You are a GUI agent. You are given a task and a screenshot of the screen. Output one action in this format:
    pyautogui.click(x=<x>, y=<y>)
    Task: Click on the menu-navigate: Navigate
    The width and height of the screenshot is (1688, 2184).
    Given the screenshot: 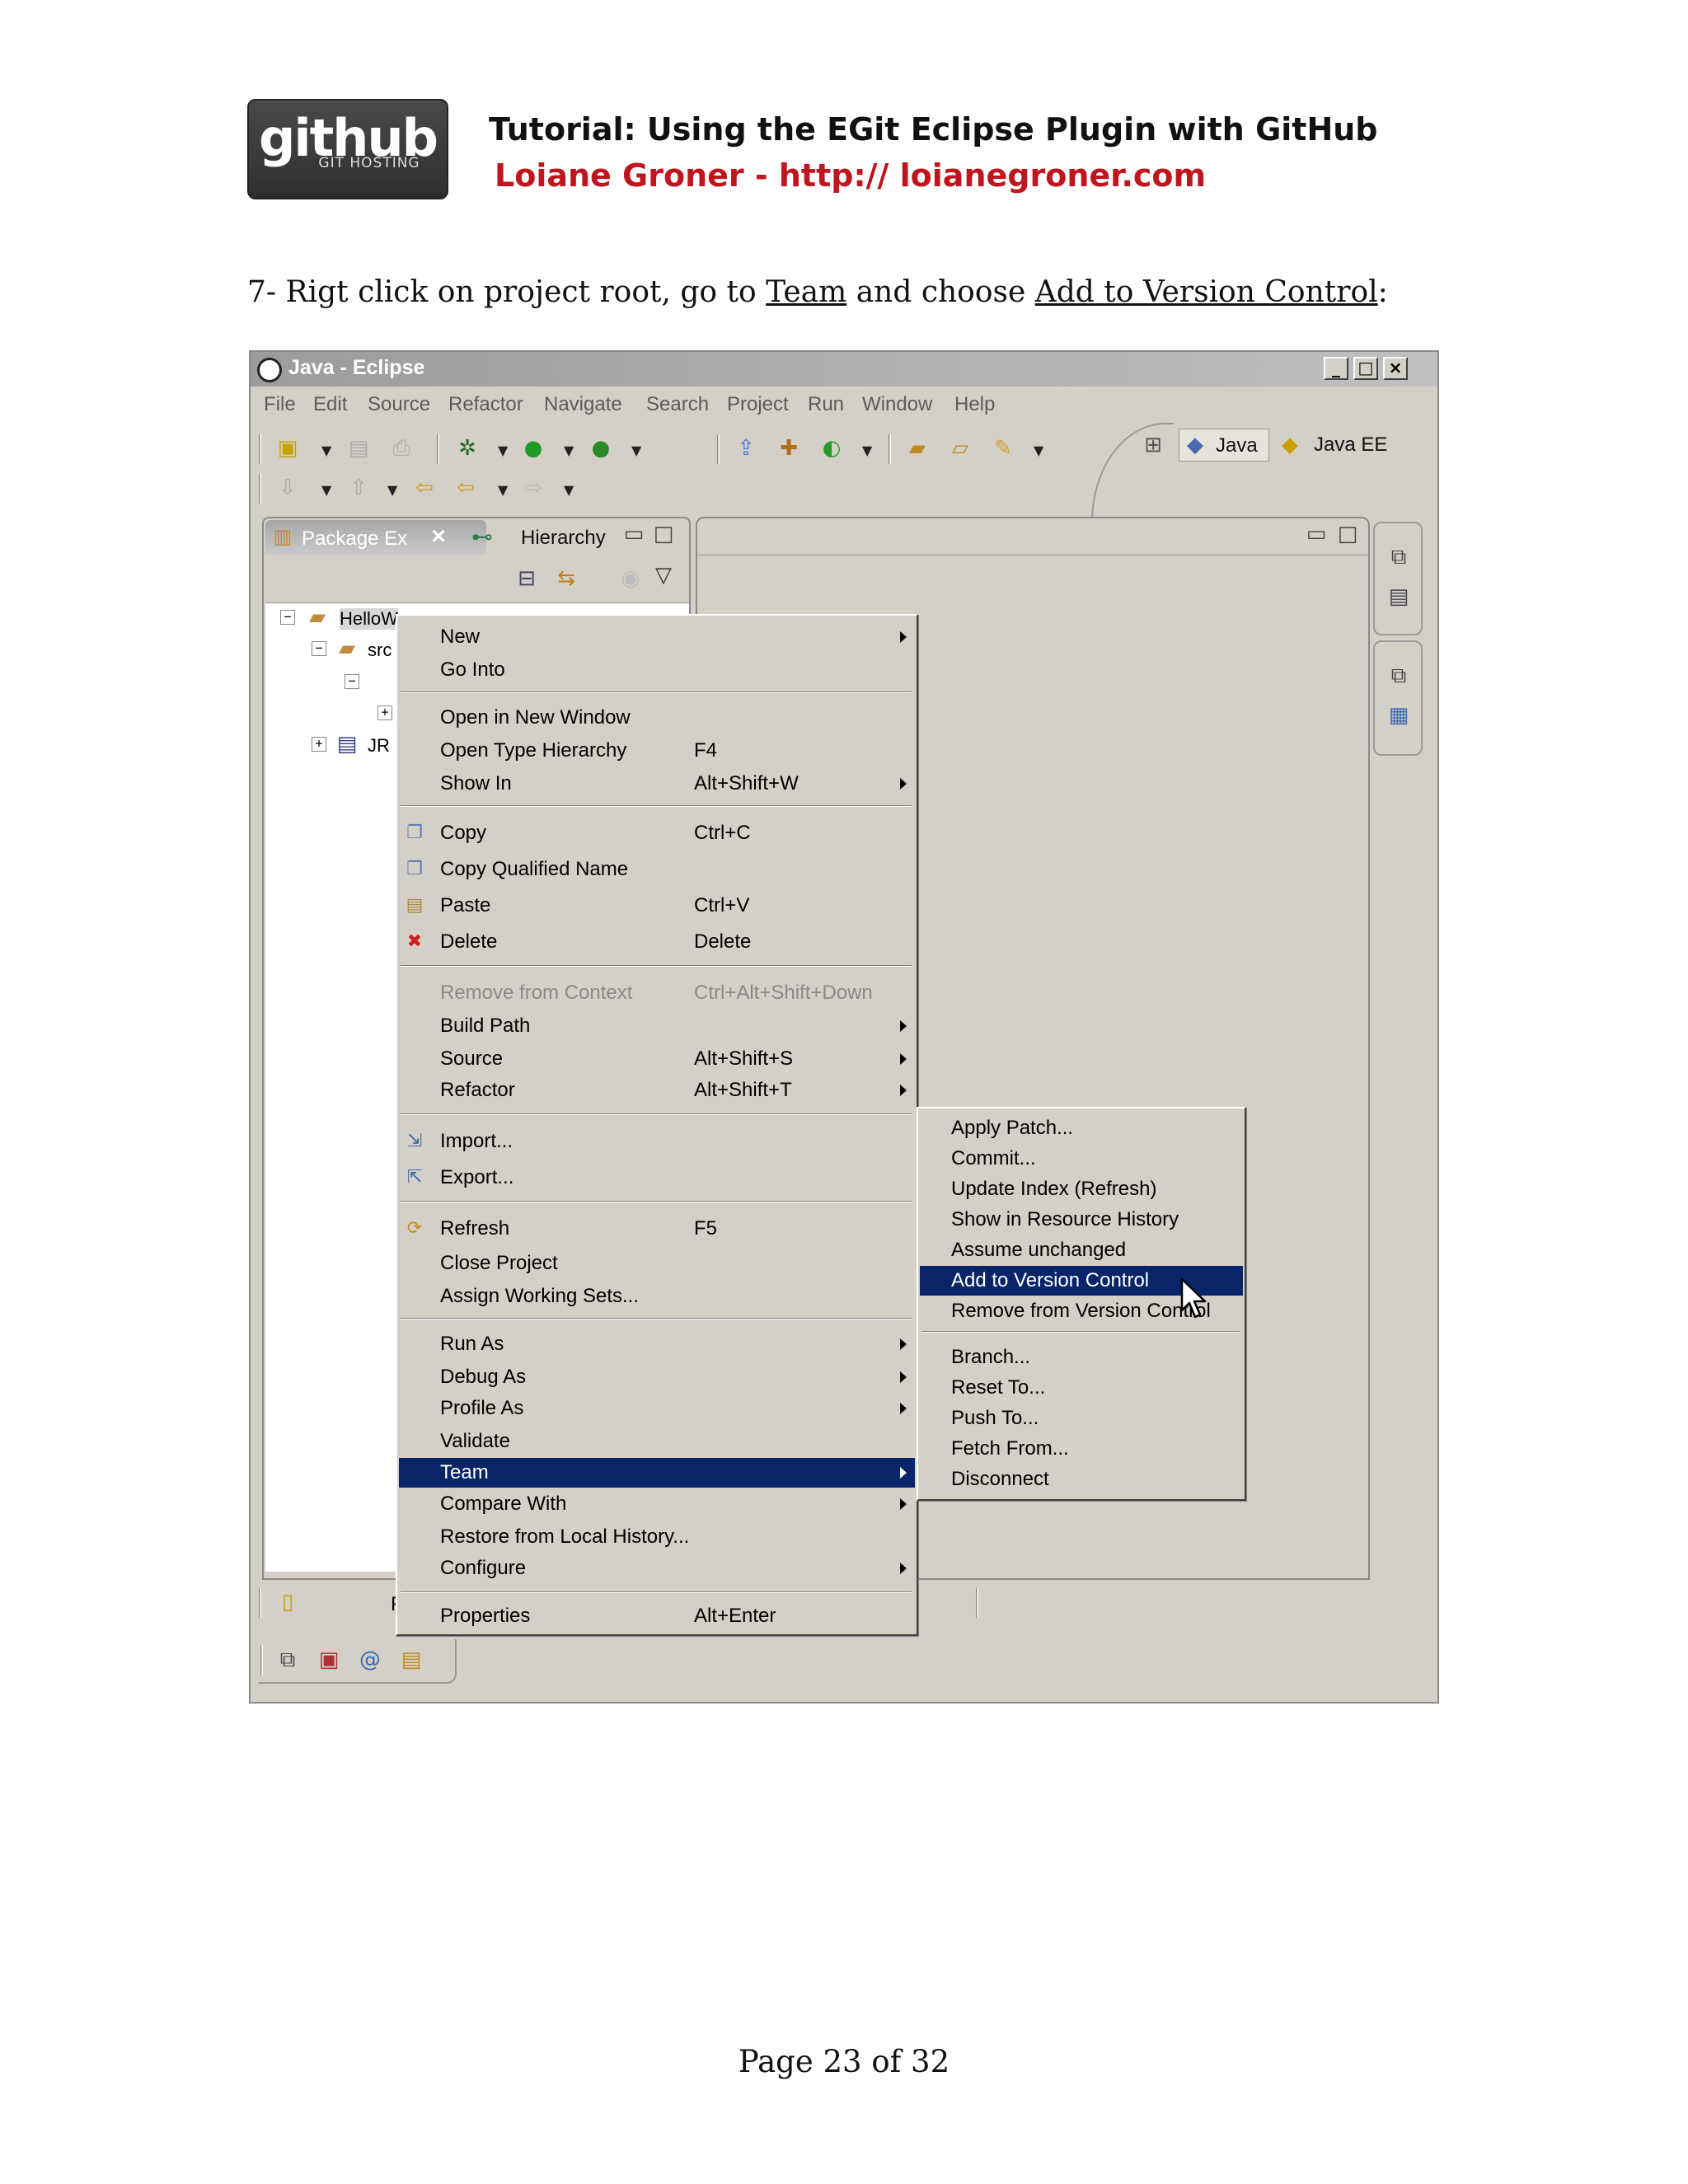 What is the action you would take?
    pyautogui.click(x=583, y=404)
    